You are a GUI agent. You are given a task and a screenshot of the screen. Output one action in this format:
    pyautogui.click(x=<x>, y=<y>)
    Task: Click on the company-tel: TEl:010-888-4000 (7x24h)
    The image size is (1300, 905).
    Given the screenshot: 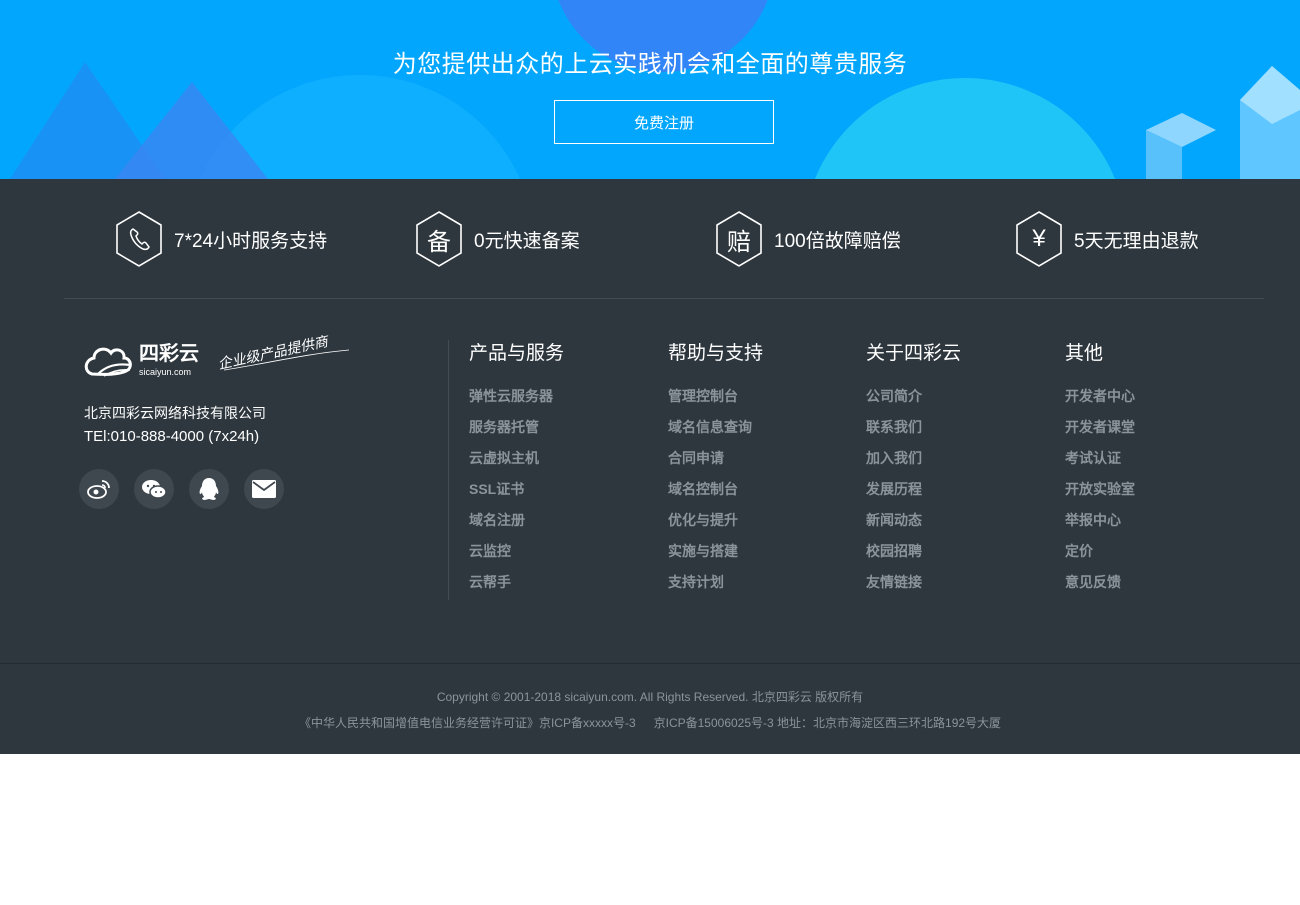 What is the action you would take?
    pyautogui.click(x=172, y=436)
    